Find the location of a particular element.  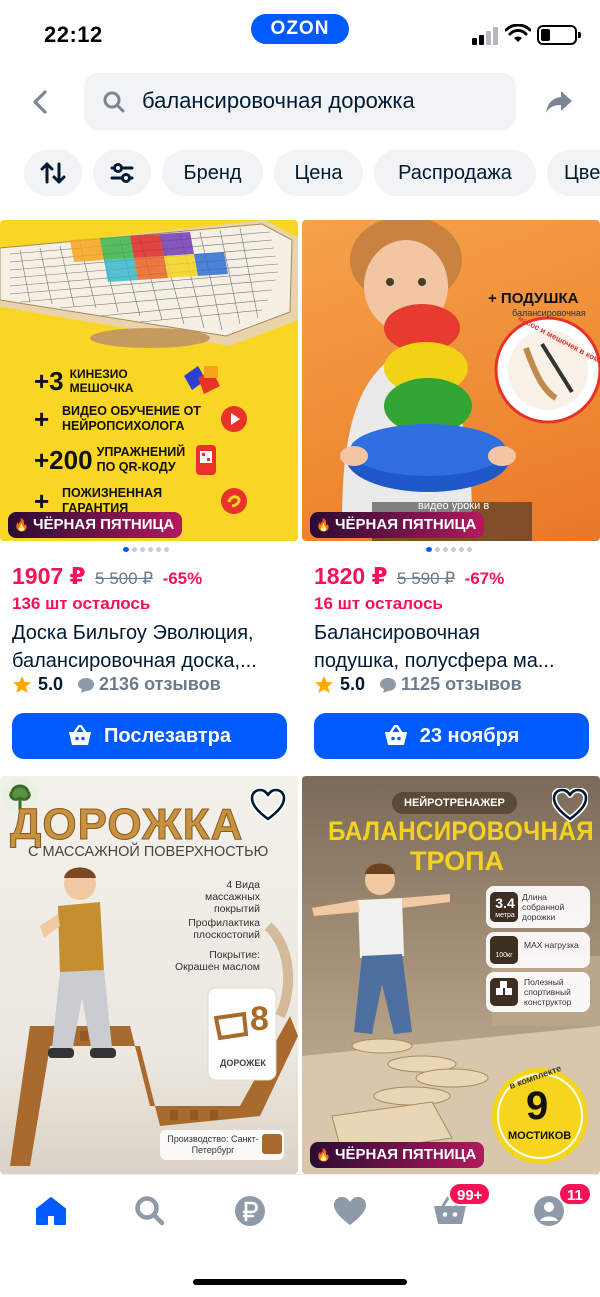

ruble-icon is located at coordinates (250, 1211).